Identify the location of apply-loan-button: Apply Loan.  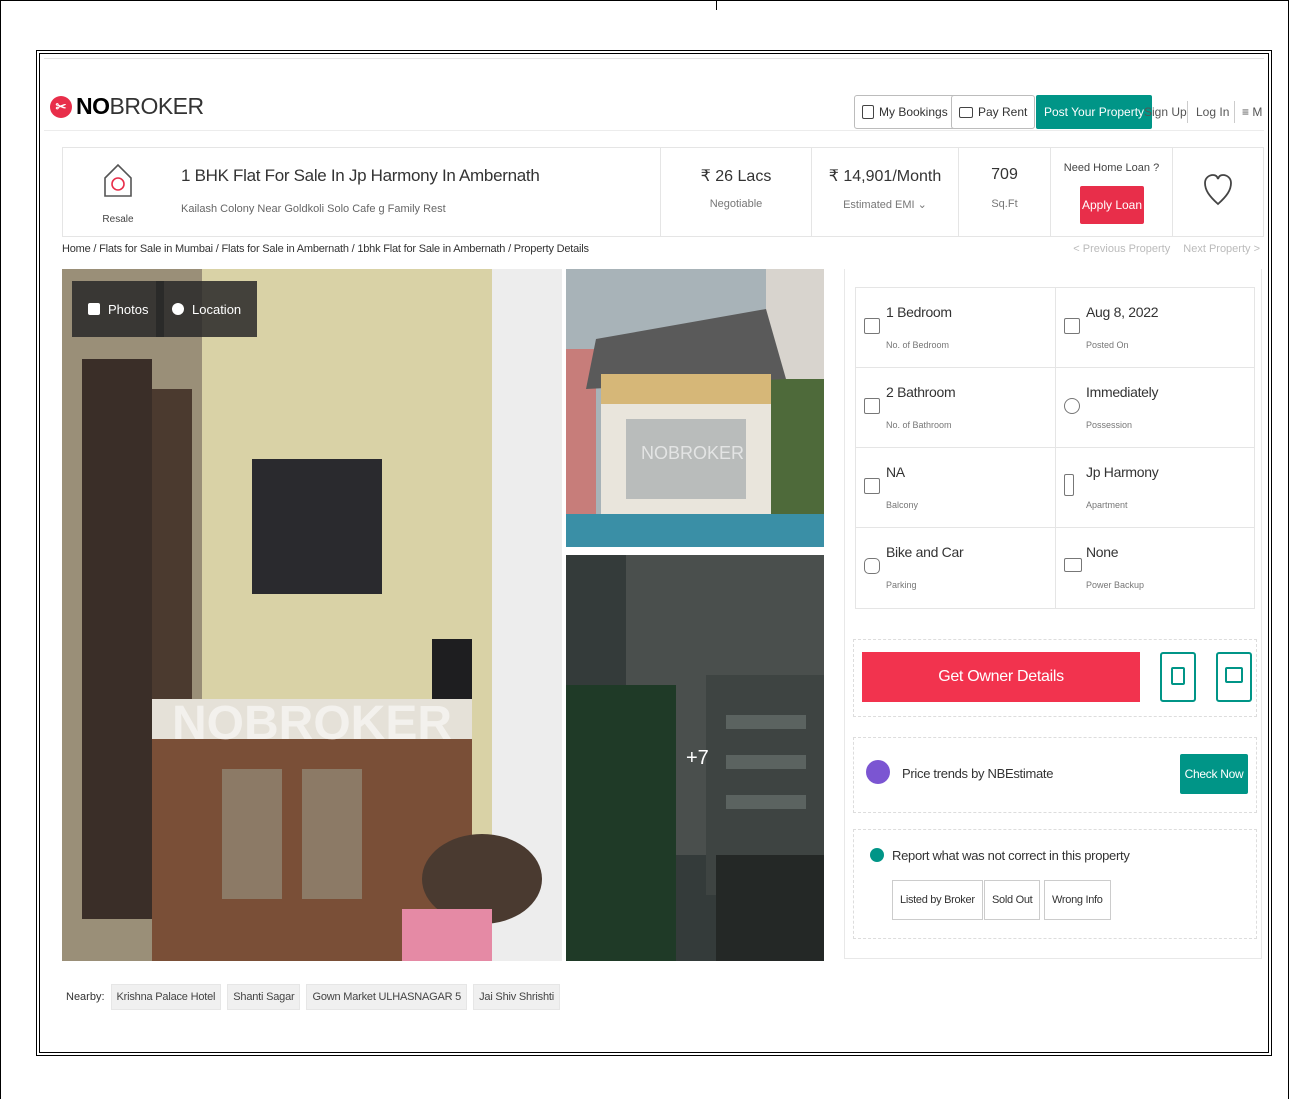
(1112, 205).